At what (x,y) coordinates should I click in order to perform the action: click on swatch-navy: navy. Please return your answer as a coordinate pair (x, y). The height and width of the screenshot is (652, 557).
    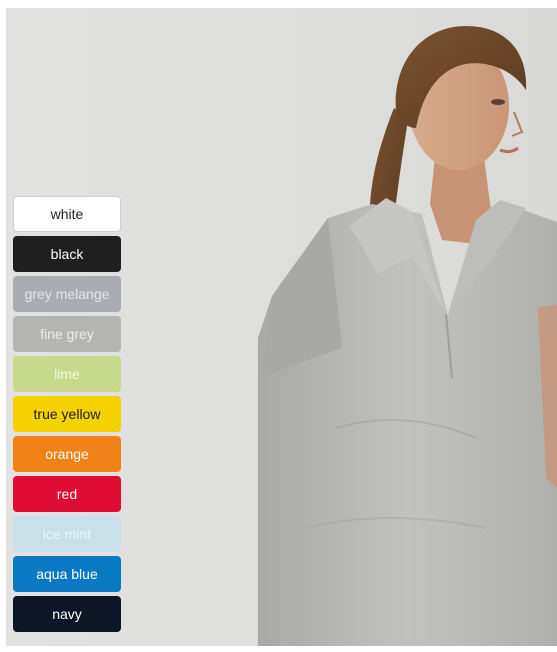
    Looking at the image, I should click on (67, 614).